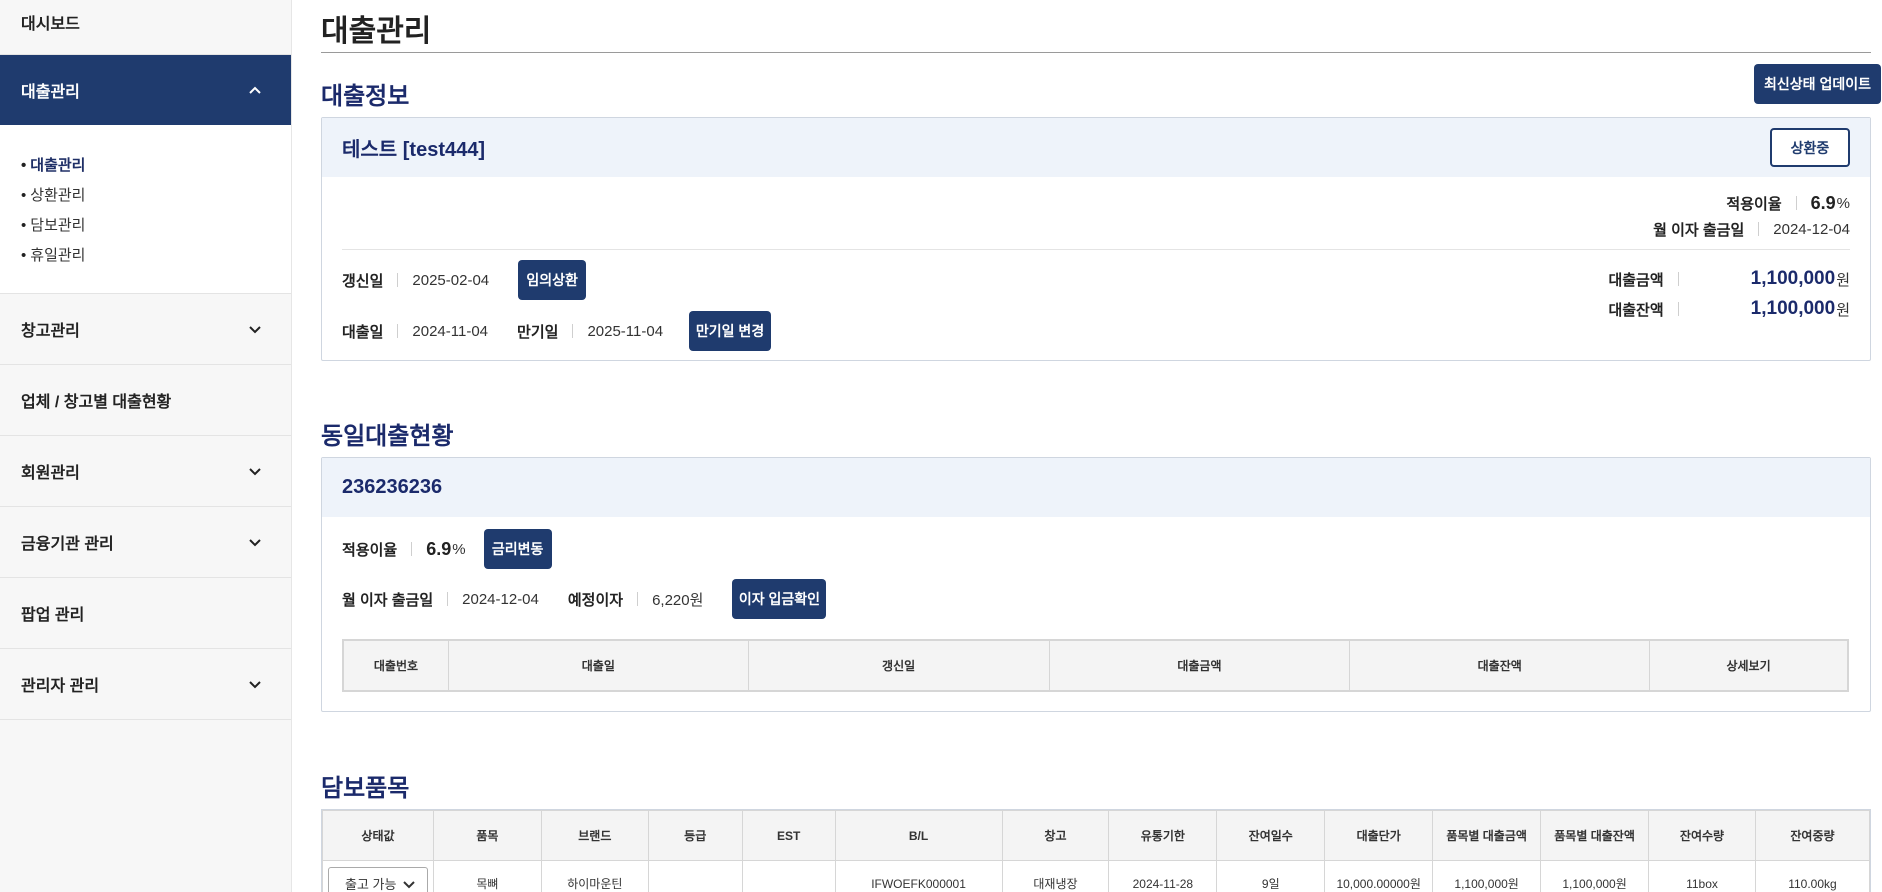 The width and height of the screenshot is (1882, 892). I want to click on loan-amount-block: 대출금액 1,100,000 원 대출잔액 1,100,000 원, so click(1729, 294).